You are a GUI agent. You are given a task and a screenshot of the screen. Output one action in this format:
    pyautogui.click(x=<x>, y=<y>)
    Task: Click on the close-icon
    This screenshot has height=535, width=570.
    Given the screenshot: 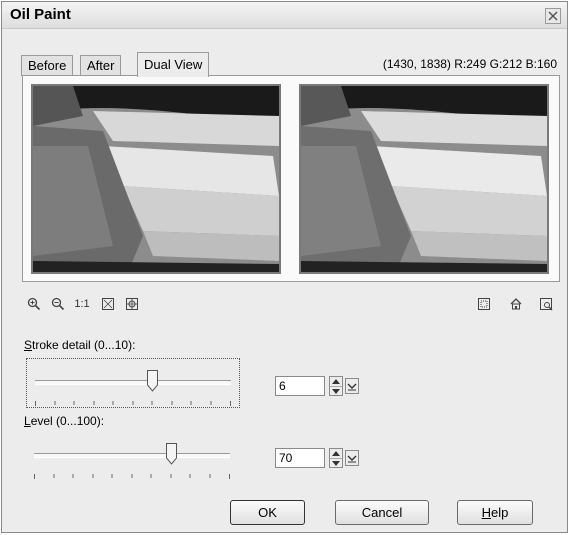 What is the action you would take?
    pyautogui.click(x=553, y=16)
    